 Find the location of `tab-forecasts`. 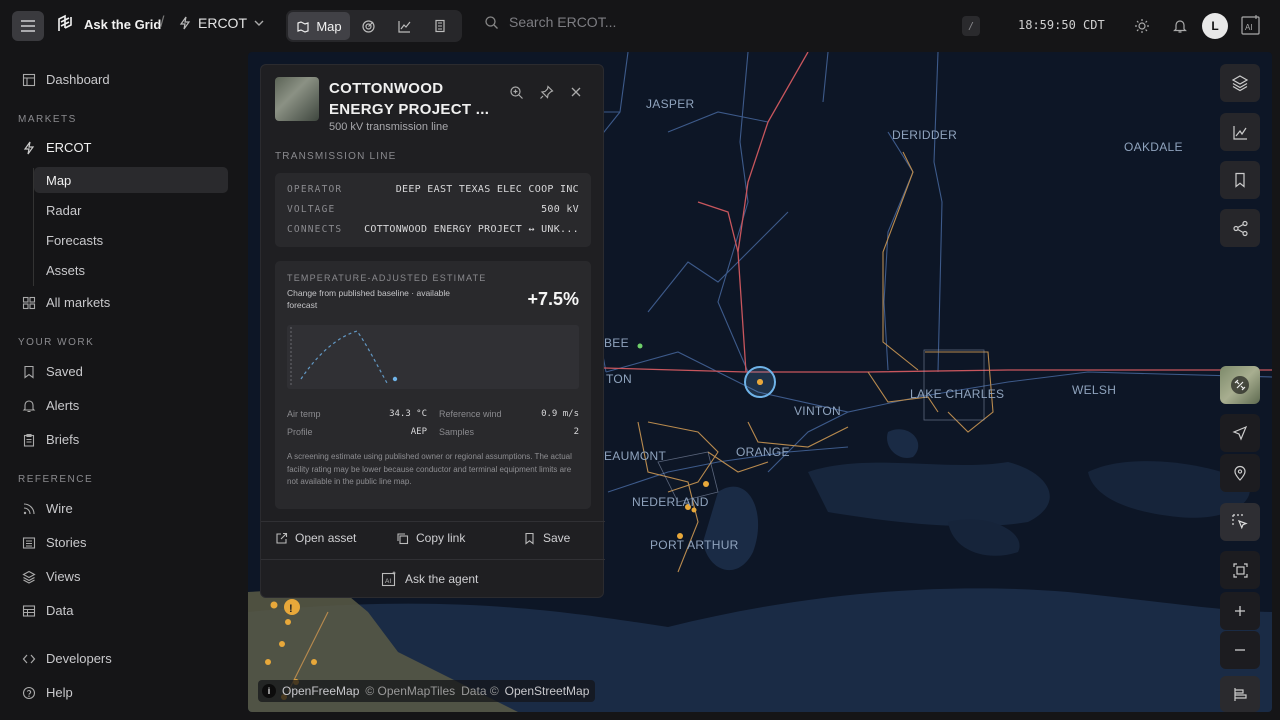

tab-forecasts is located at coordinates (404, 26).